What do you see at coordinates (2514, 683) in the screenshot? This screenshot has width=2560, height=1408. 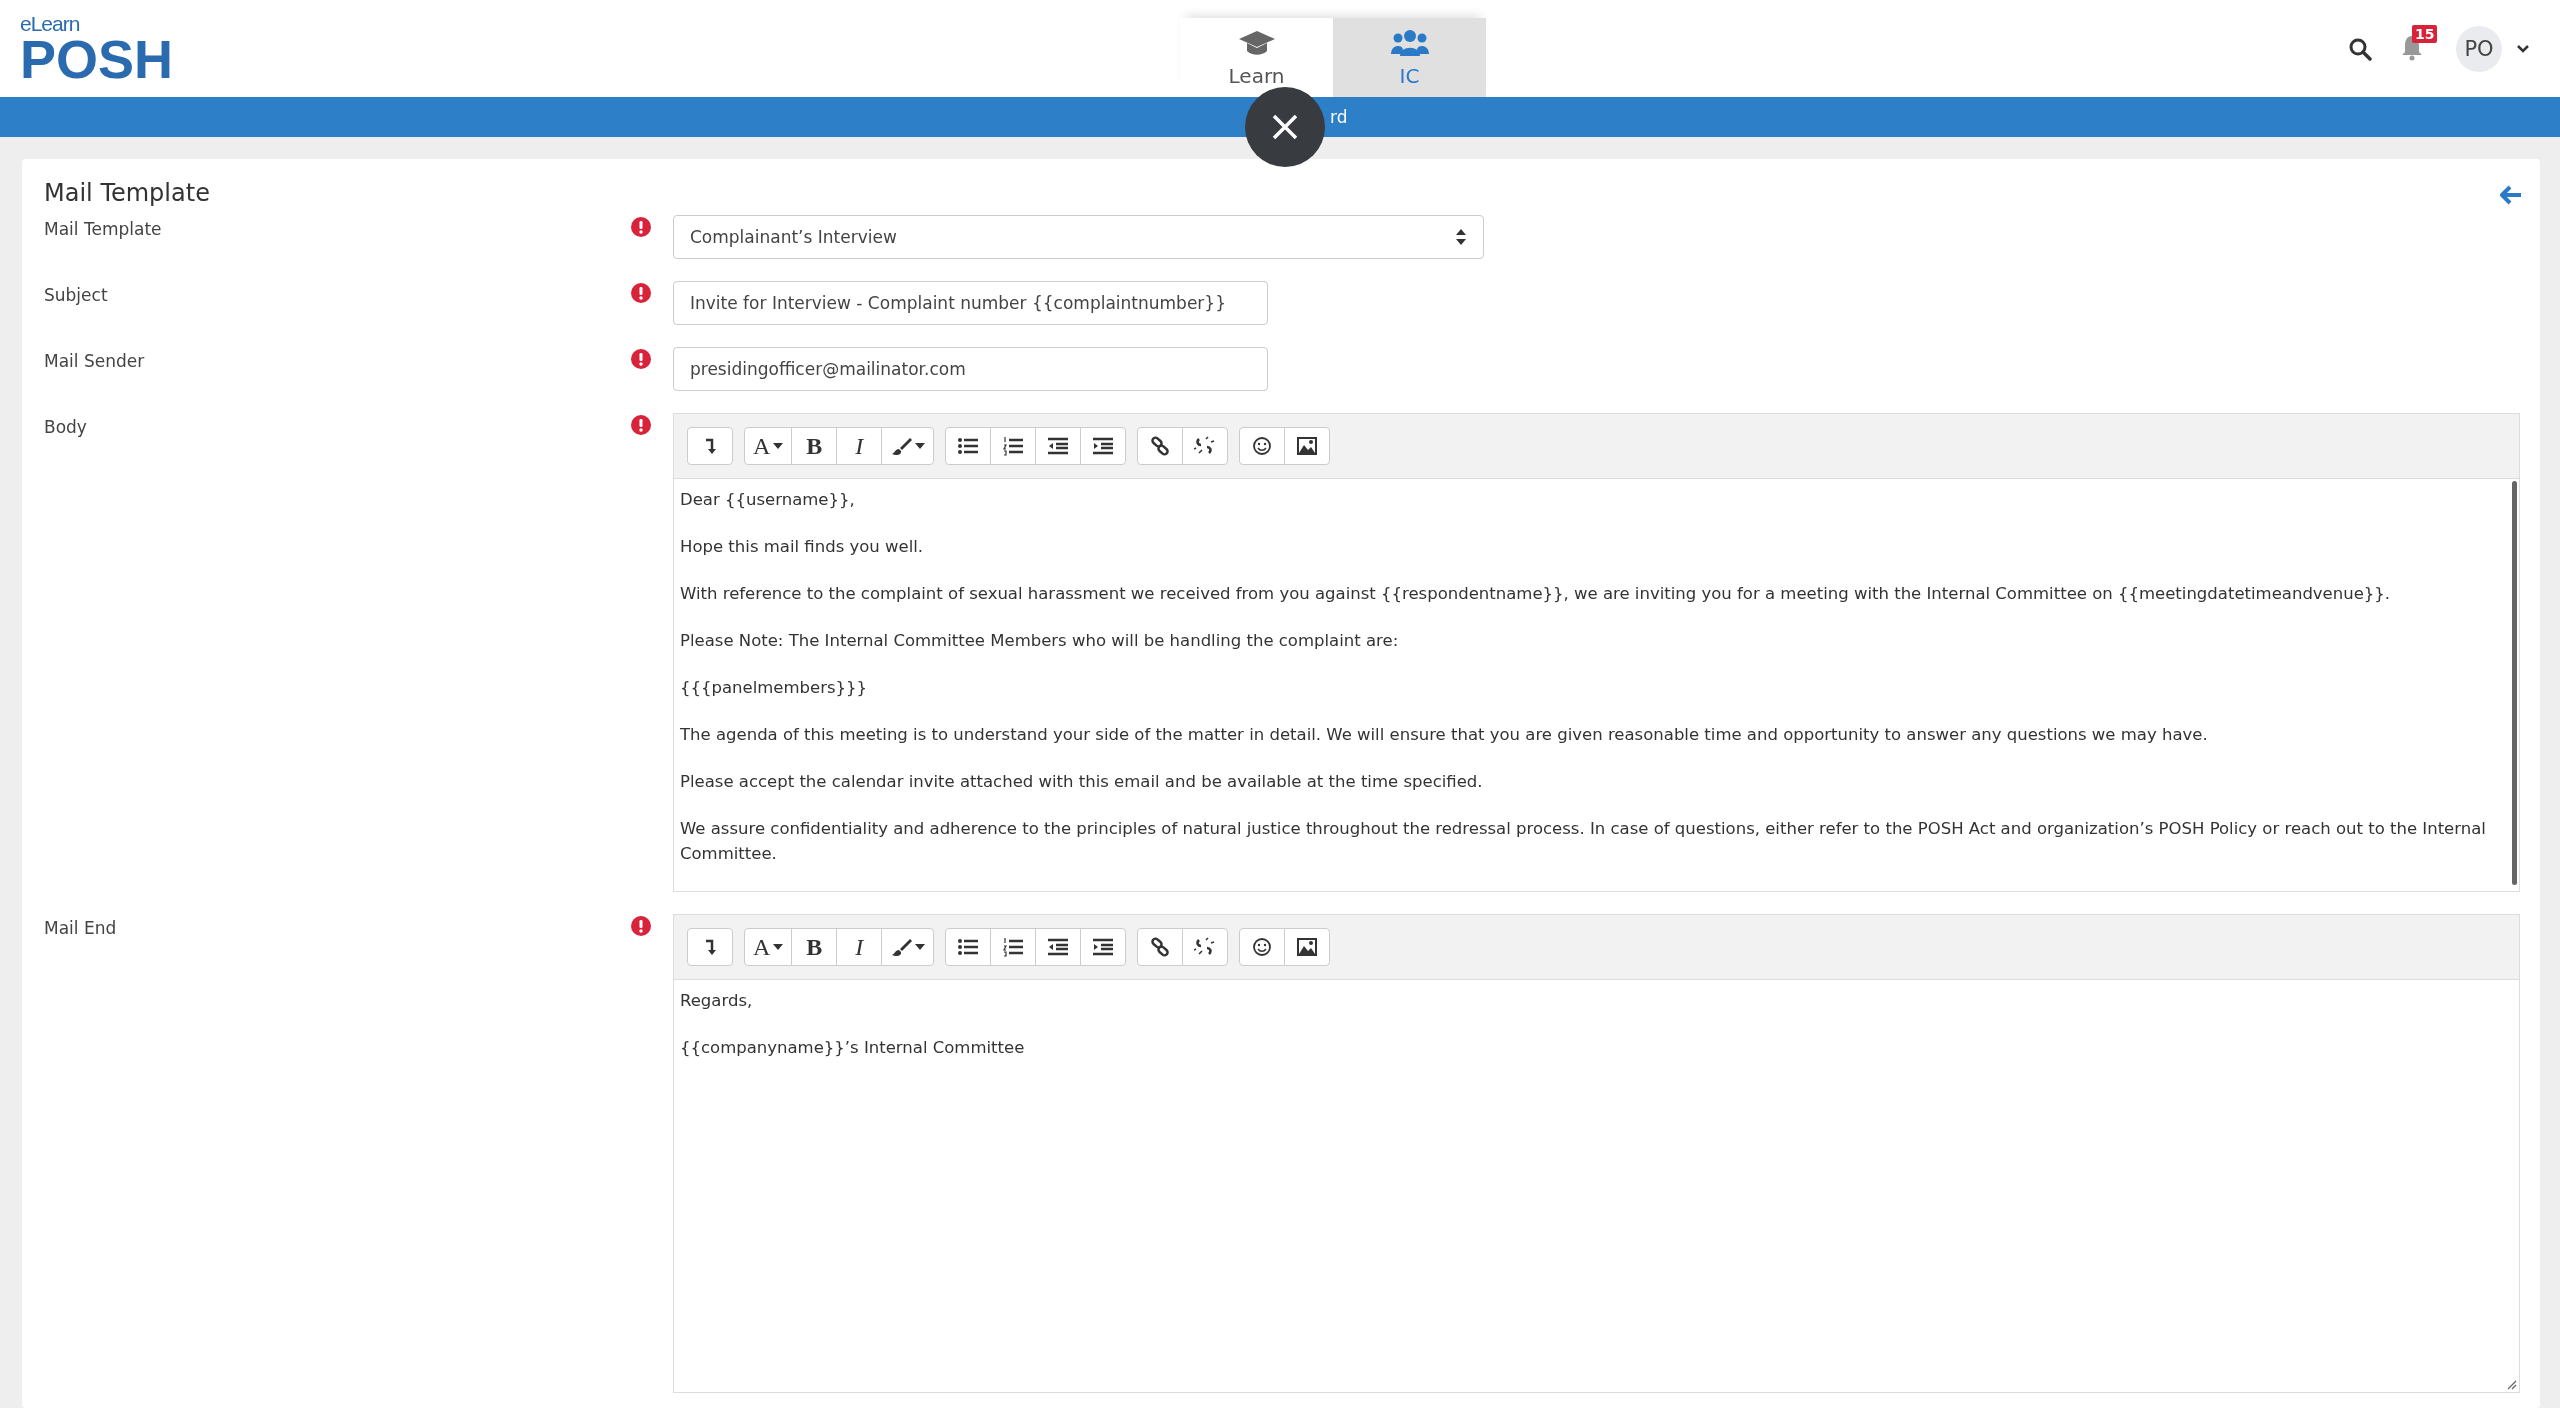 I see `scrollbar` at bounding box center [2514, 683].